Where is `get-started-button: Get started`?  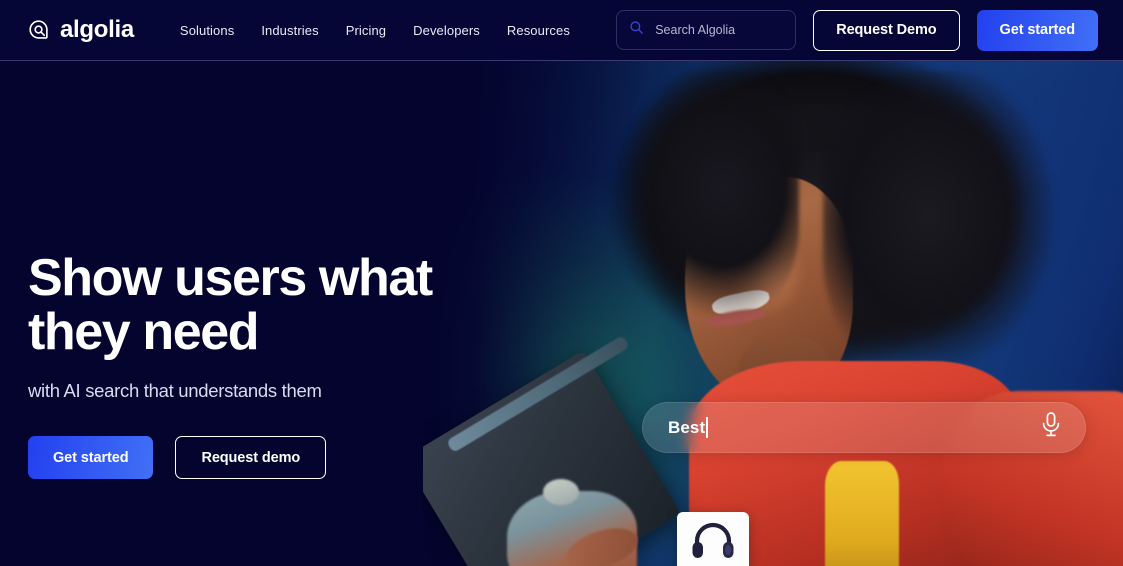 get-started-button: Get started is located at coordinates (1037, 30).